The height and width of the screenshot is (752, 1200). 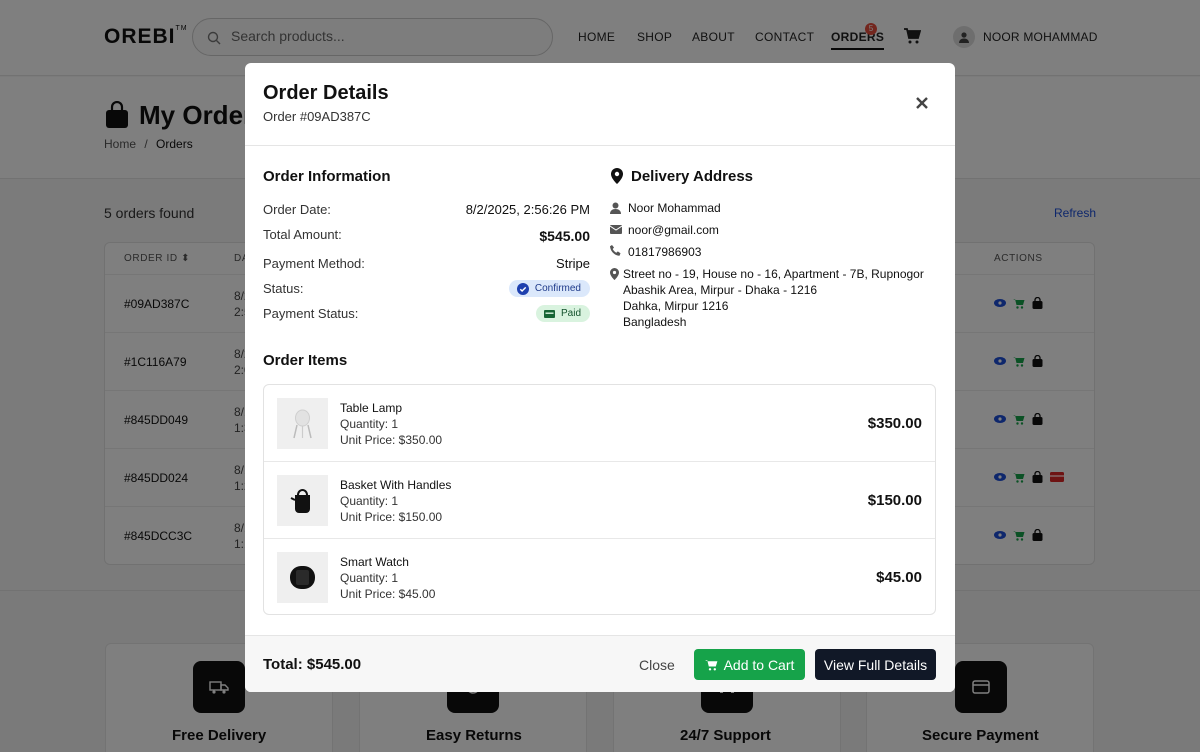 I want to click on check-circle-icon, so click(x=522, y=288).